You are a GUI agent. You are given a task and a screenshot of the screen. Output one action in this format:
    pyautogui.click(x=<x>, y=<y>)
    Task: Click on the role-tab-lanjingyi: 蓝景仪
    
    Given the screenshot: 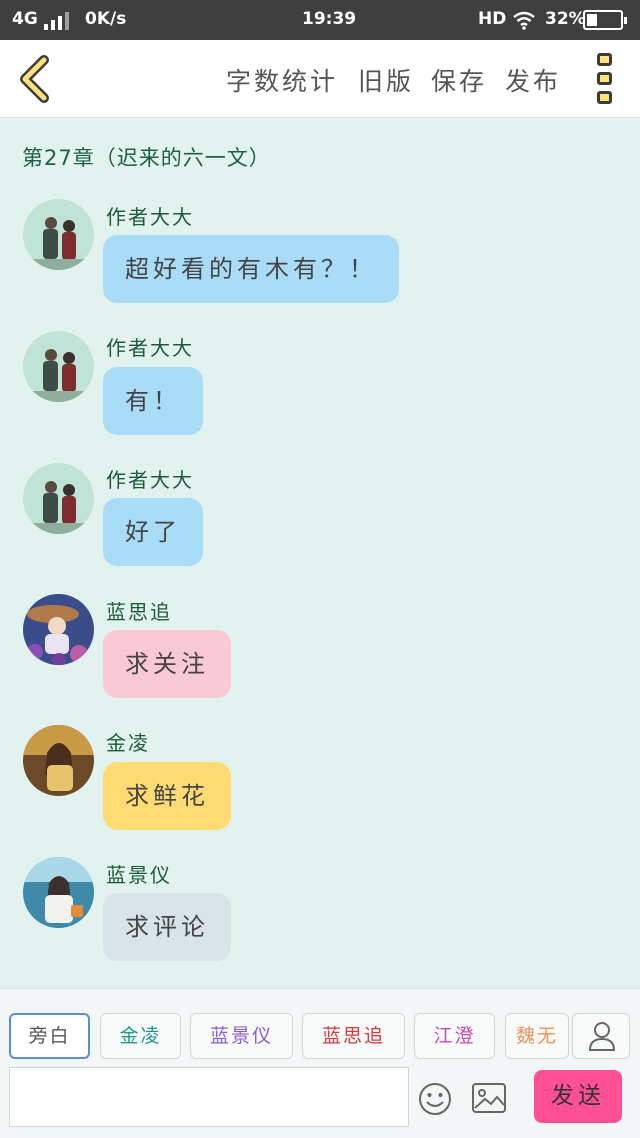 What is the action you would take?
    pyautogui.click(x=241, y=1036)
    